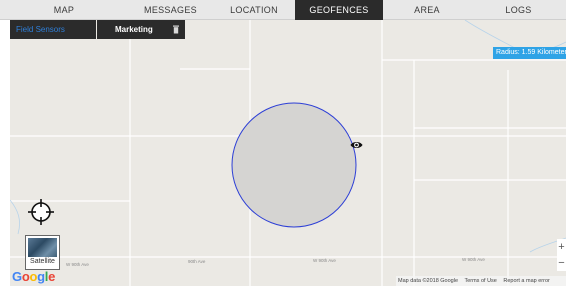 The width and height of the screenshot is (566, 286). What do you see at coordinates (134, 29) in the screenshot?
I see `geofence-name: Marketing` at bounding box center [134, 29].